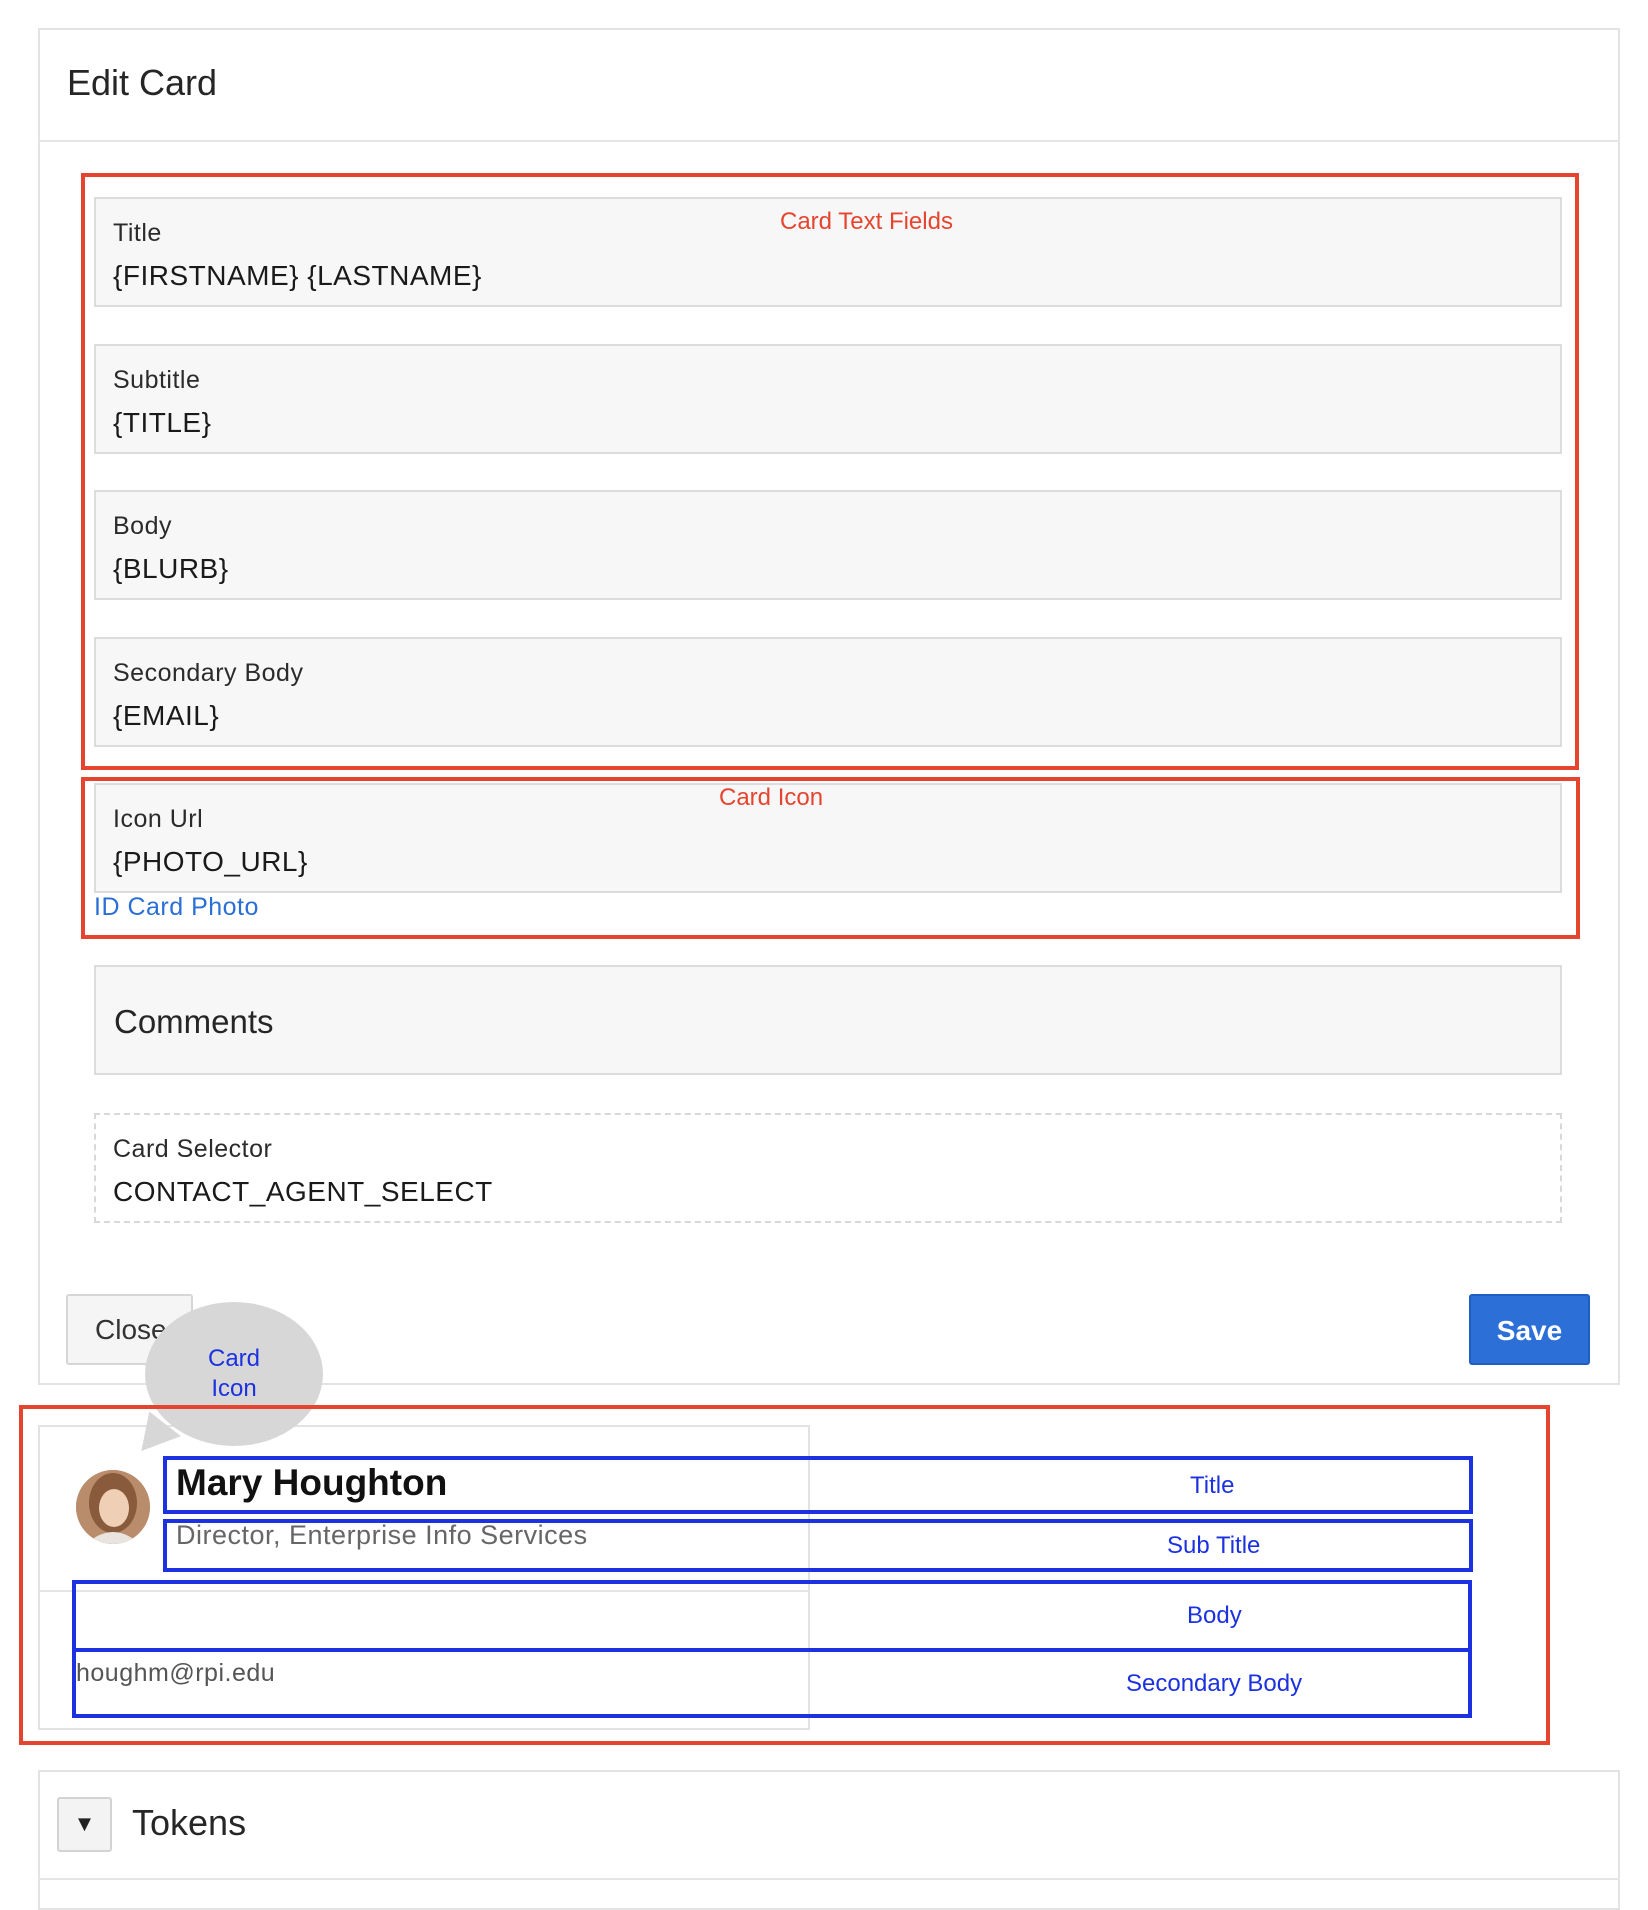 Image resolution: width=1648 pixels, height=1910 pixels. Describe the element at coordinates (1212, 1485) in the screenshot. I see `title-note: Title` at that location.